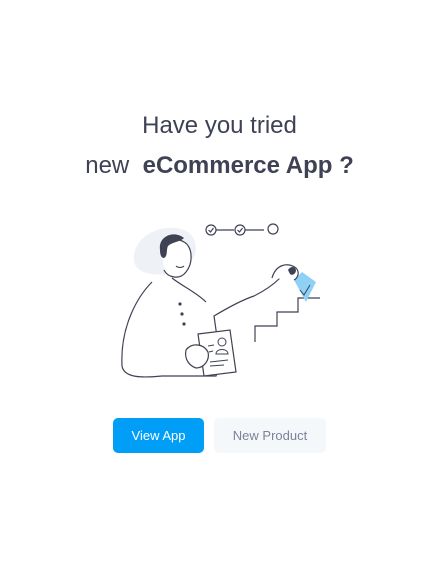 The height and width of the screenshot is (561, 439). I want to click on promo-illustration, so click(220, 299).